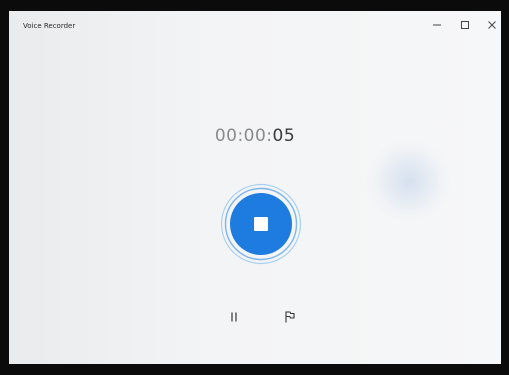  I want to click on timer-hours-minutes: 00:00:, so click(243, 136).